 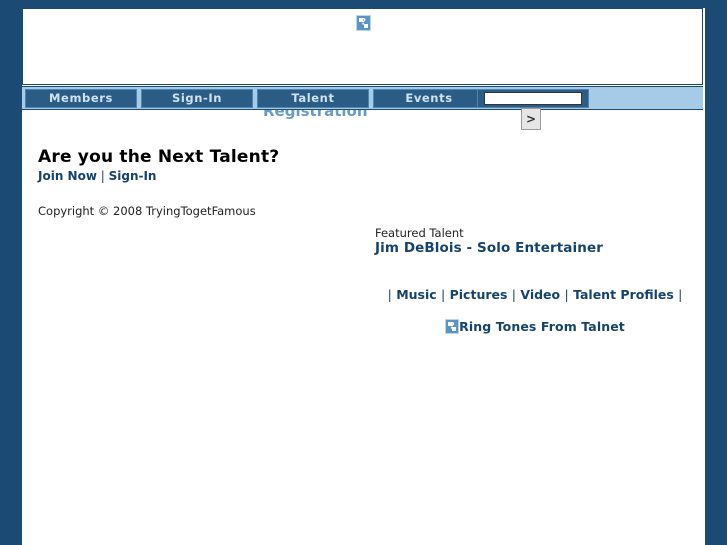 What do you see at coordinates (147, 211) in the screenshot?
I see `copyright-text: Copyright © 2008 TryingTogetFamous` at bounding box center [147, 211].